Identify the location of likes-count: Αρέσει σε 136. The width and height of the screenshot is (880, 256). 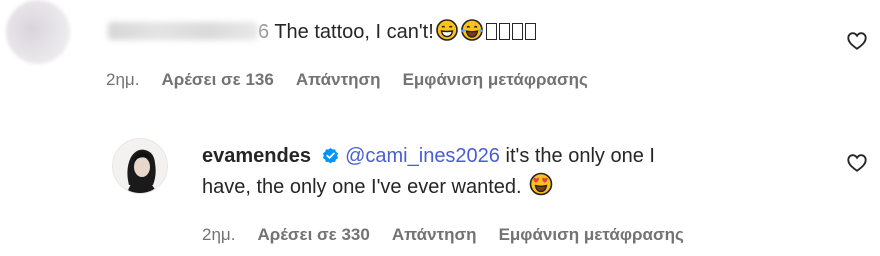
(217, 80).